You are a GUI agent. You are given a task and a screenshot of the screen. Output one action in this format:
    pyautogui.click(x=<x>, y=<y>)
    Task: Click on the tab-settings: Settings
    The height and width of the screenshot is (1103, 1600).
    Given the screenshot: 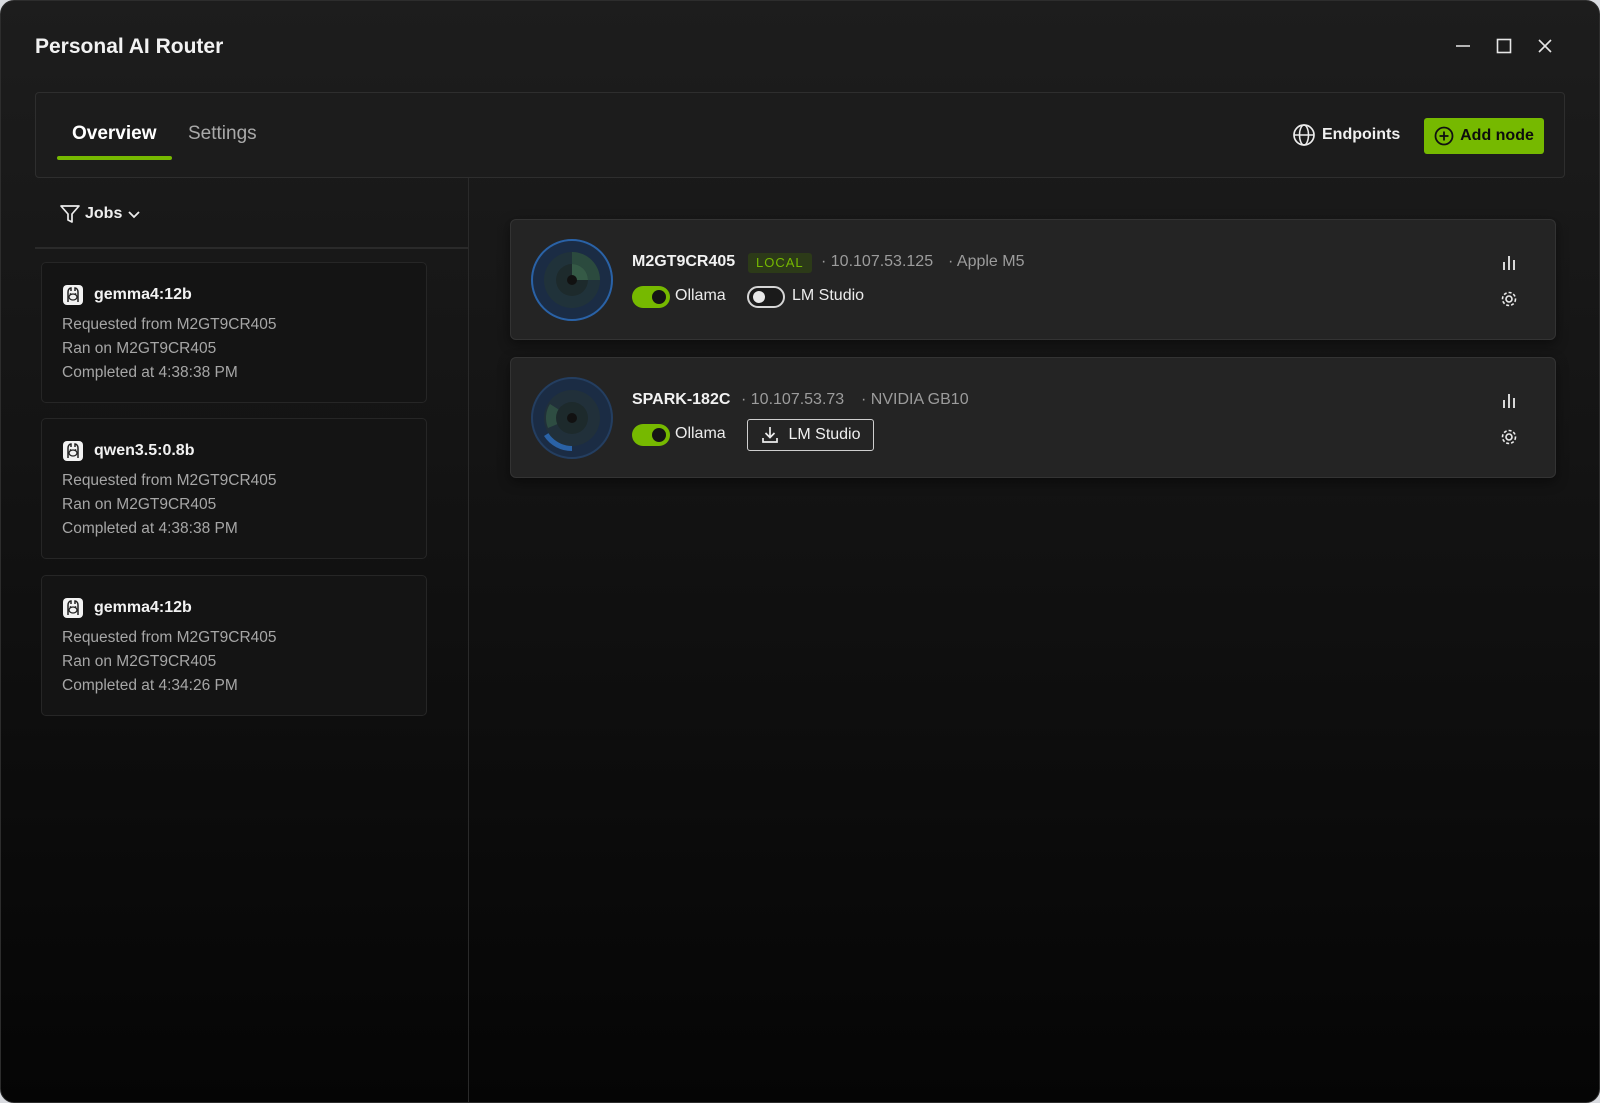 What is the action you would take?
    pyautogui.click(x=222, y=142)
    